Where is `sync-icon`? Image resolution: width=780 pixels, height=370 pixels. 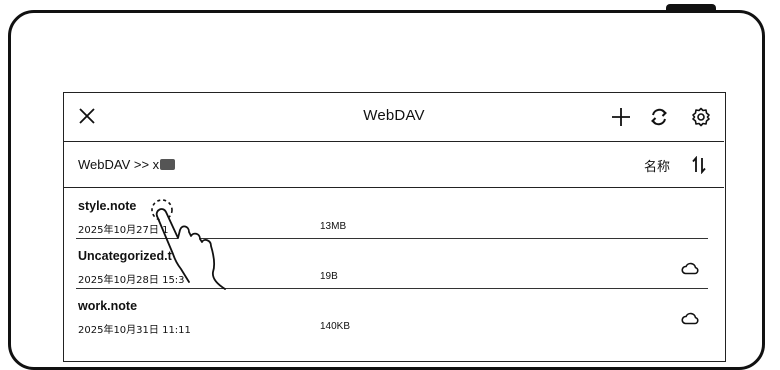
sync-icon is located at coordinates (659, 117).